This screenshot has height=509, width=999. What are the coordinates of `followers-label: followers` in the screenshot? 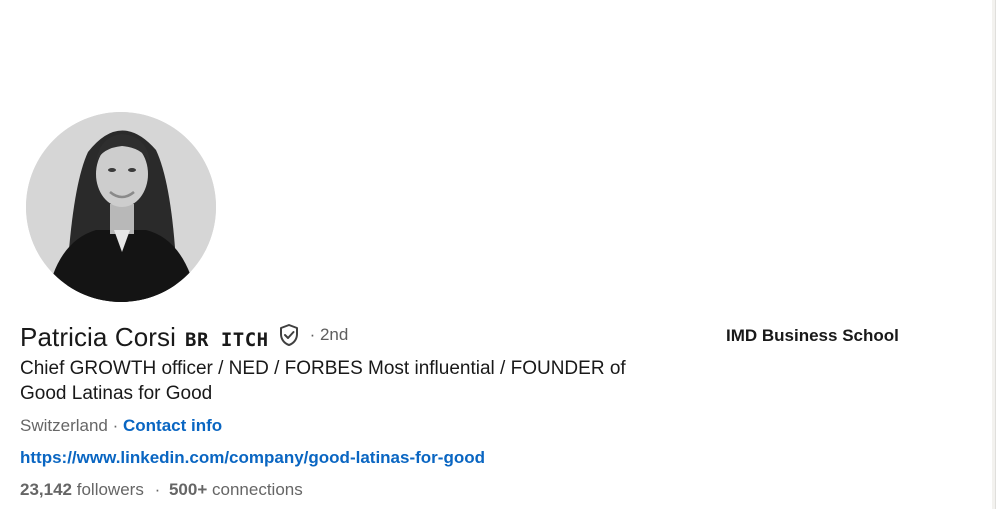 It's located at (110, 489).